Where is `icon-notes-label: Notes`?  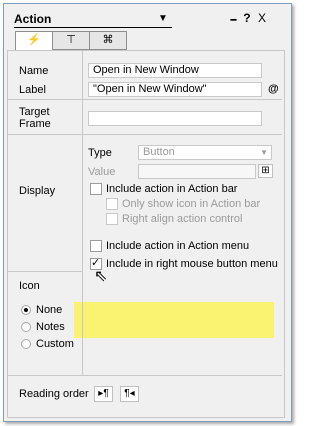
icon-notes-label: Notes is located at coordinates (50, 327).